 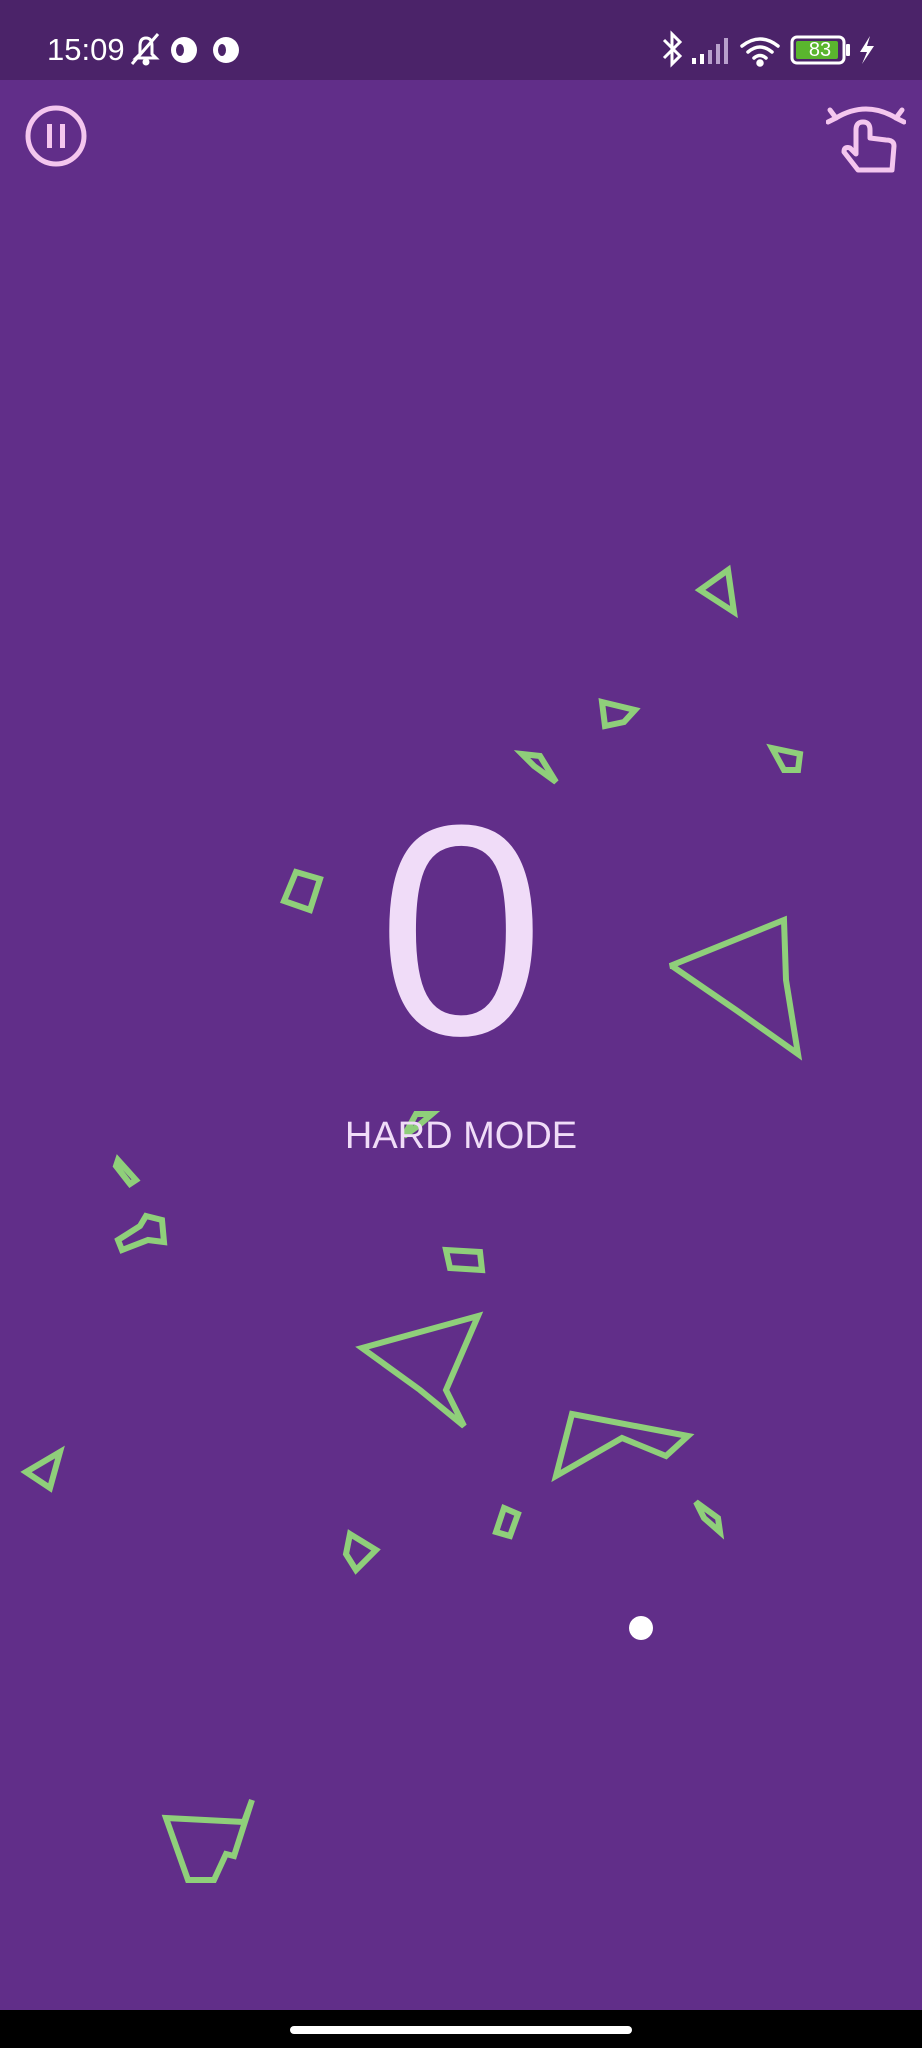 I want to click on wifi-icon, so click(x=760, y=52).